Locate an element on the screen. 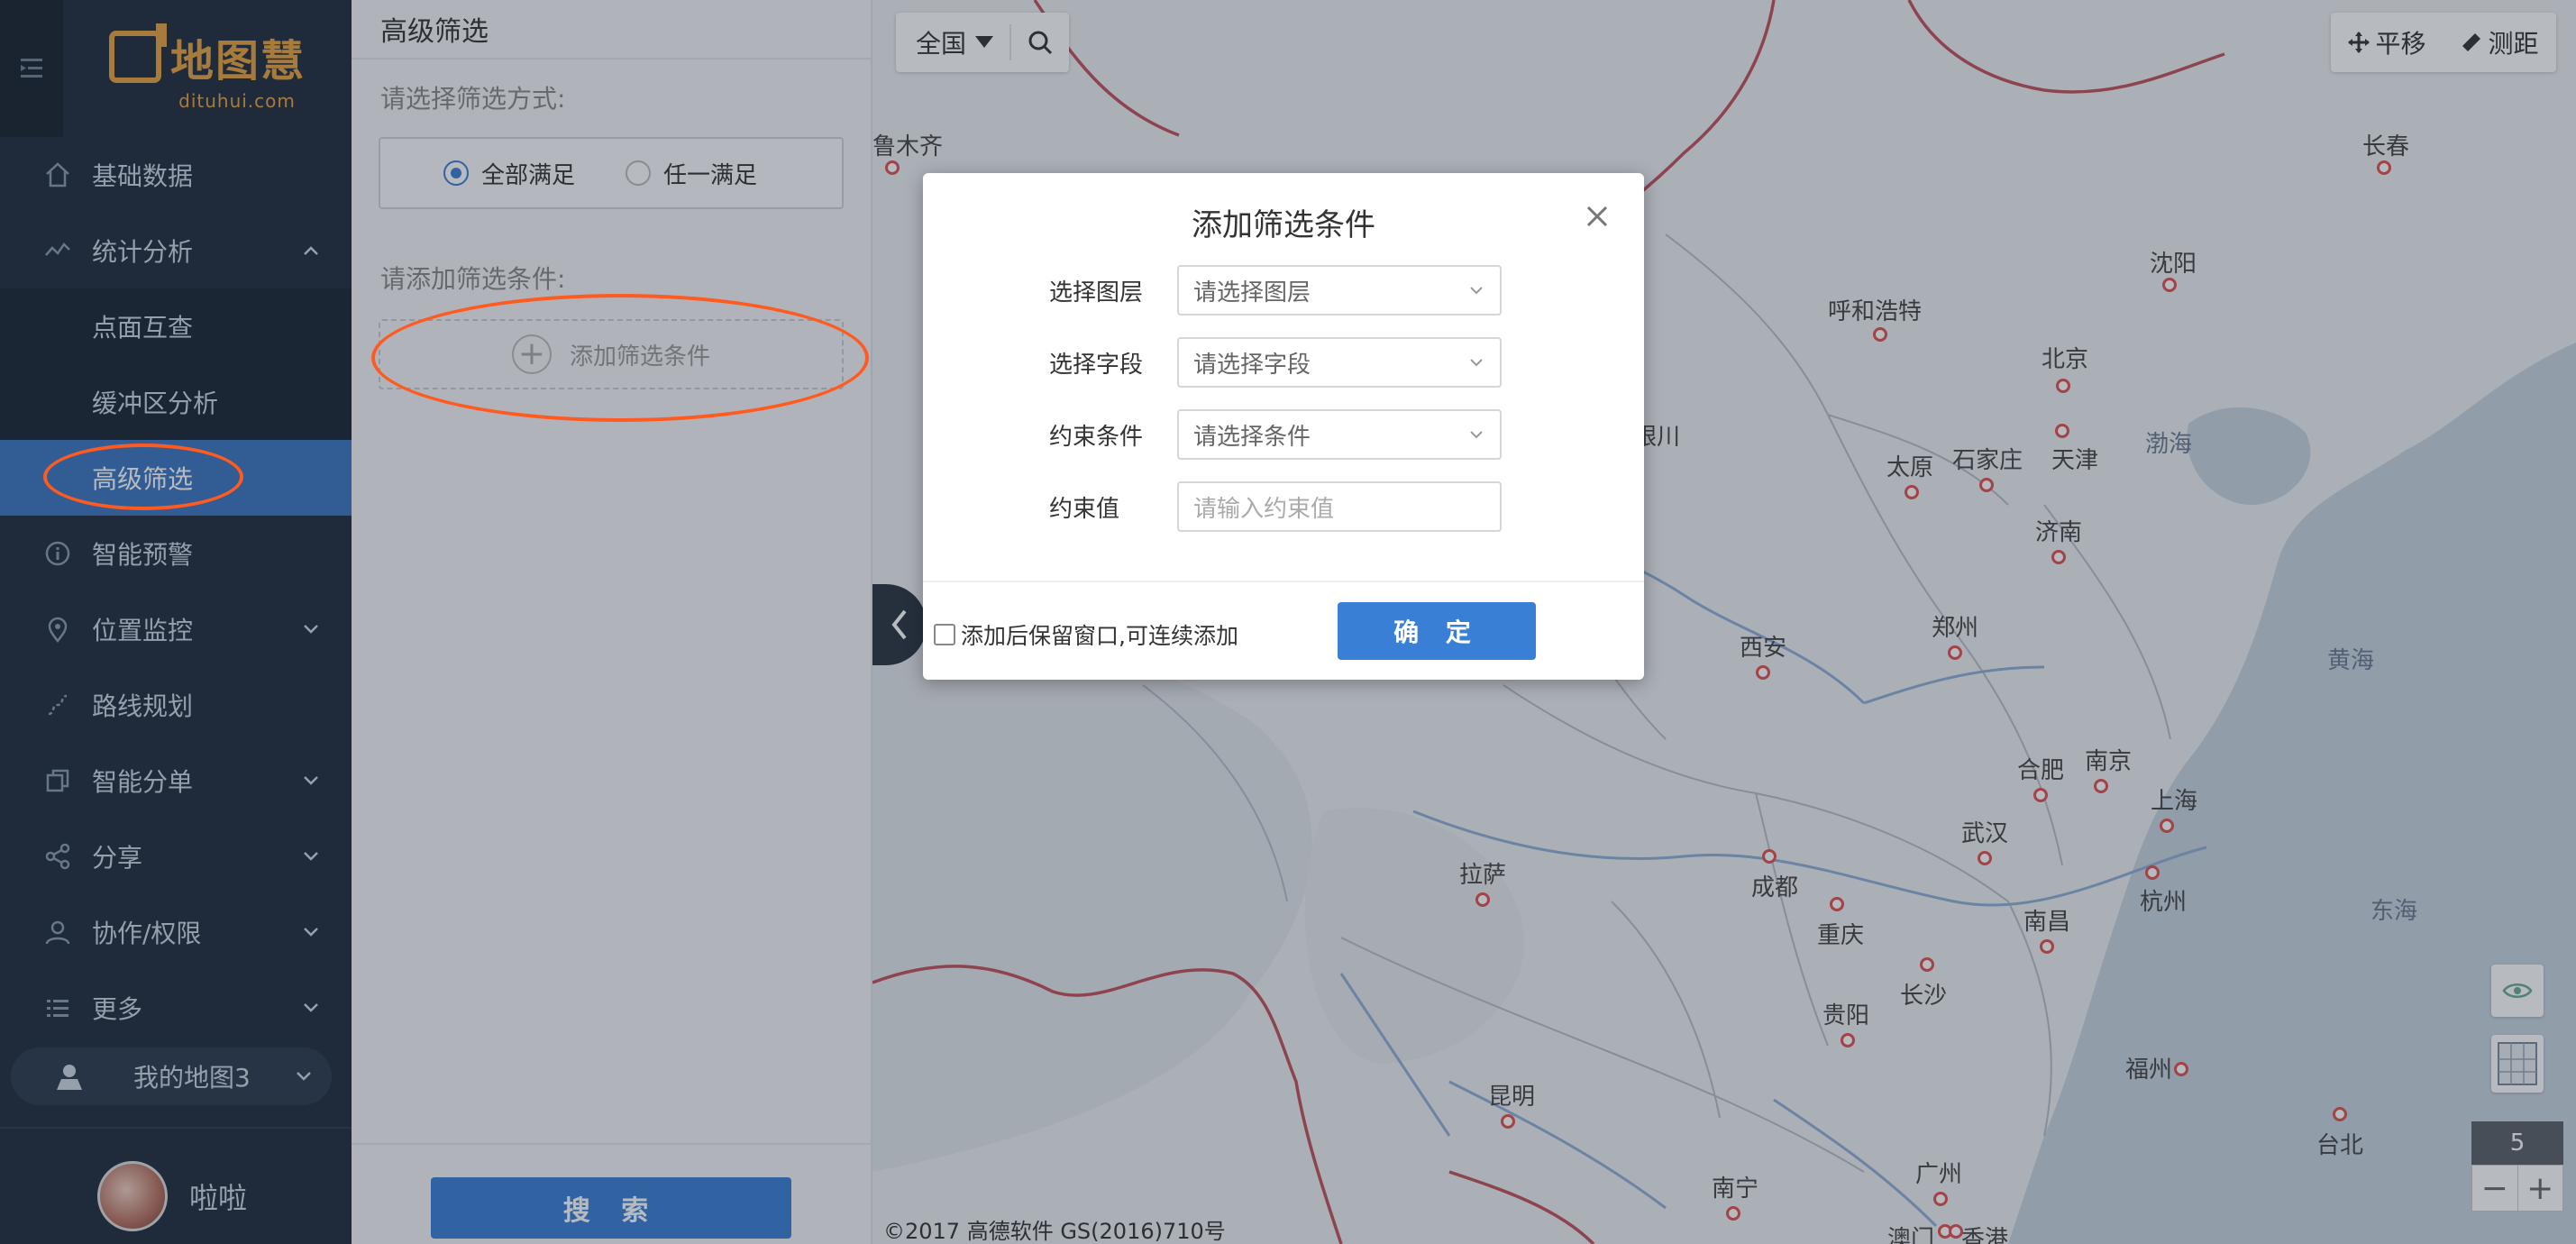 The width and height of the screenshot is (2576, 1244). dialog-divider is located at coordinates (1283, 581).